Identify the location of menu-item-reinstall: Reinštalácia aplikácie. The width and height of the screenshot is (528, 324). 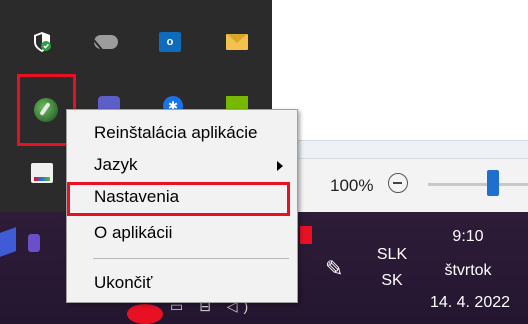
(182, 133).